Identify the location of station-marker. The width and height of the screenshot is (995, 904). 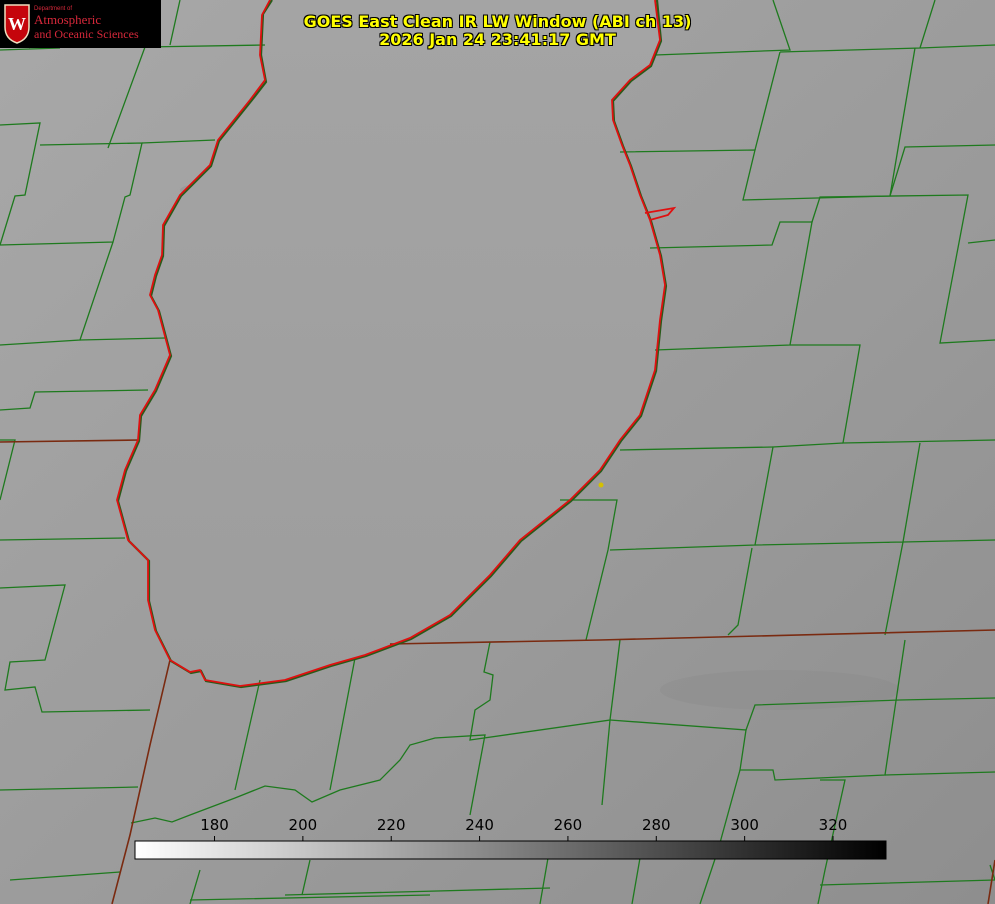
(601, 485).